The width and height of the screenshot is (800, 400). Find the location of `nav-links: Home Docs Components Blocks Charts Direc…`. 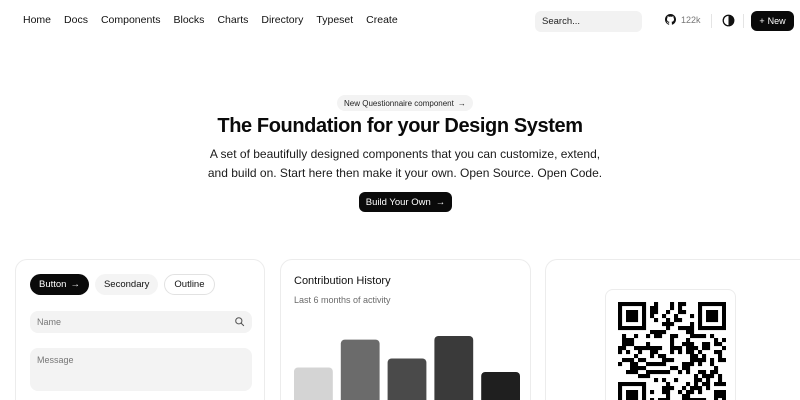

nav-links: Home Docs Components Blocks Charts Direc… is located at coordinates (217, 20).